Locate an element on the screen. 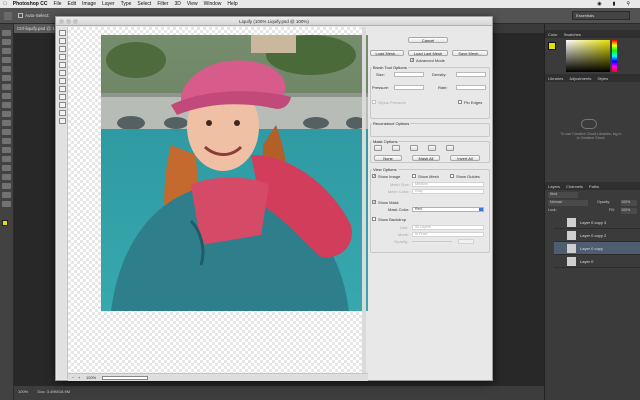  canvas-scrollbar is located at coordinates (364, 200).